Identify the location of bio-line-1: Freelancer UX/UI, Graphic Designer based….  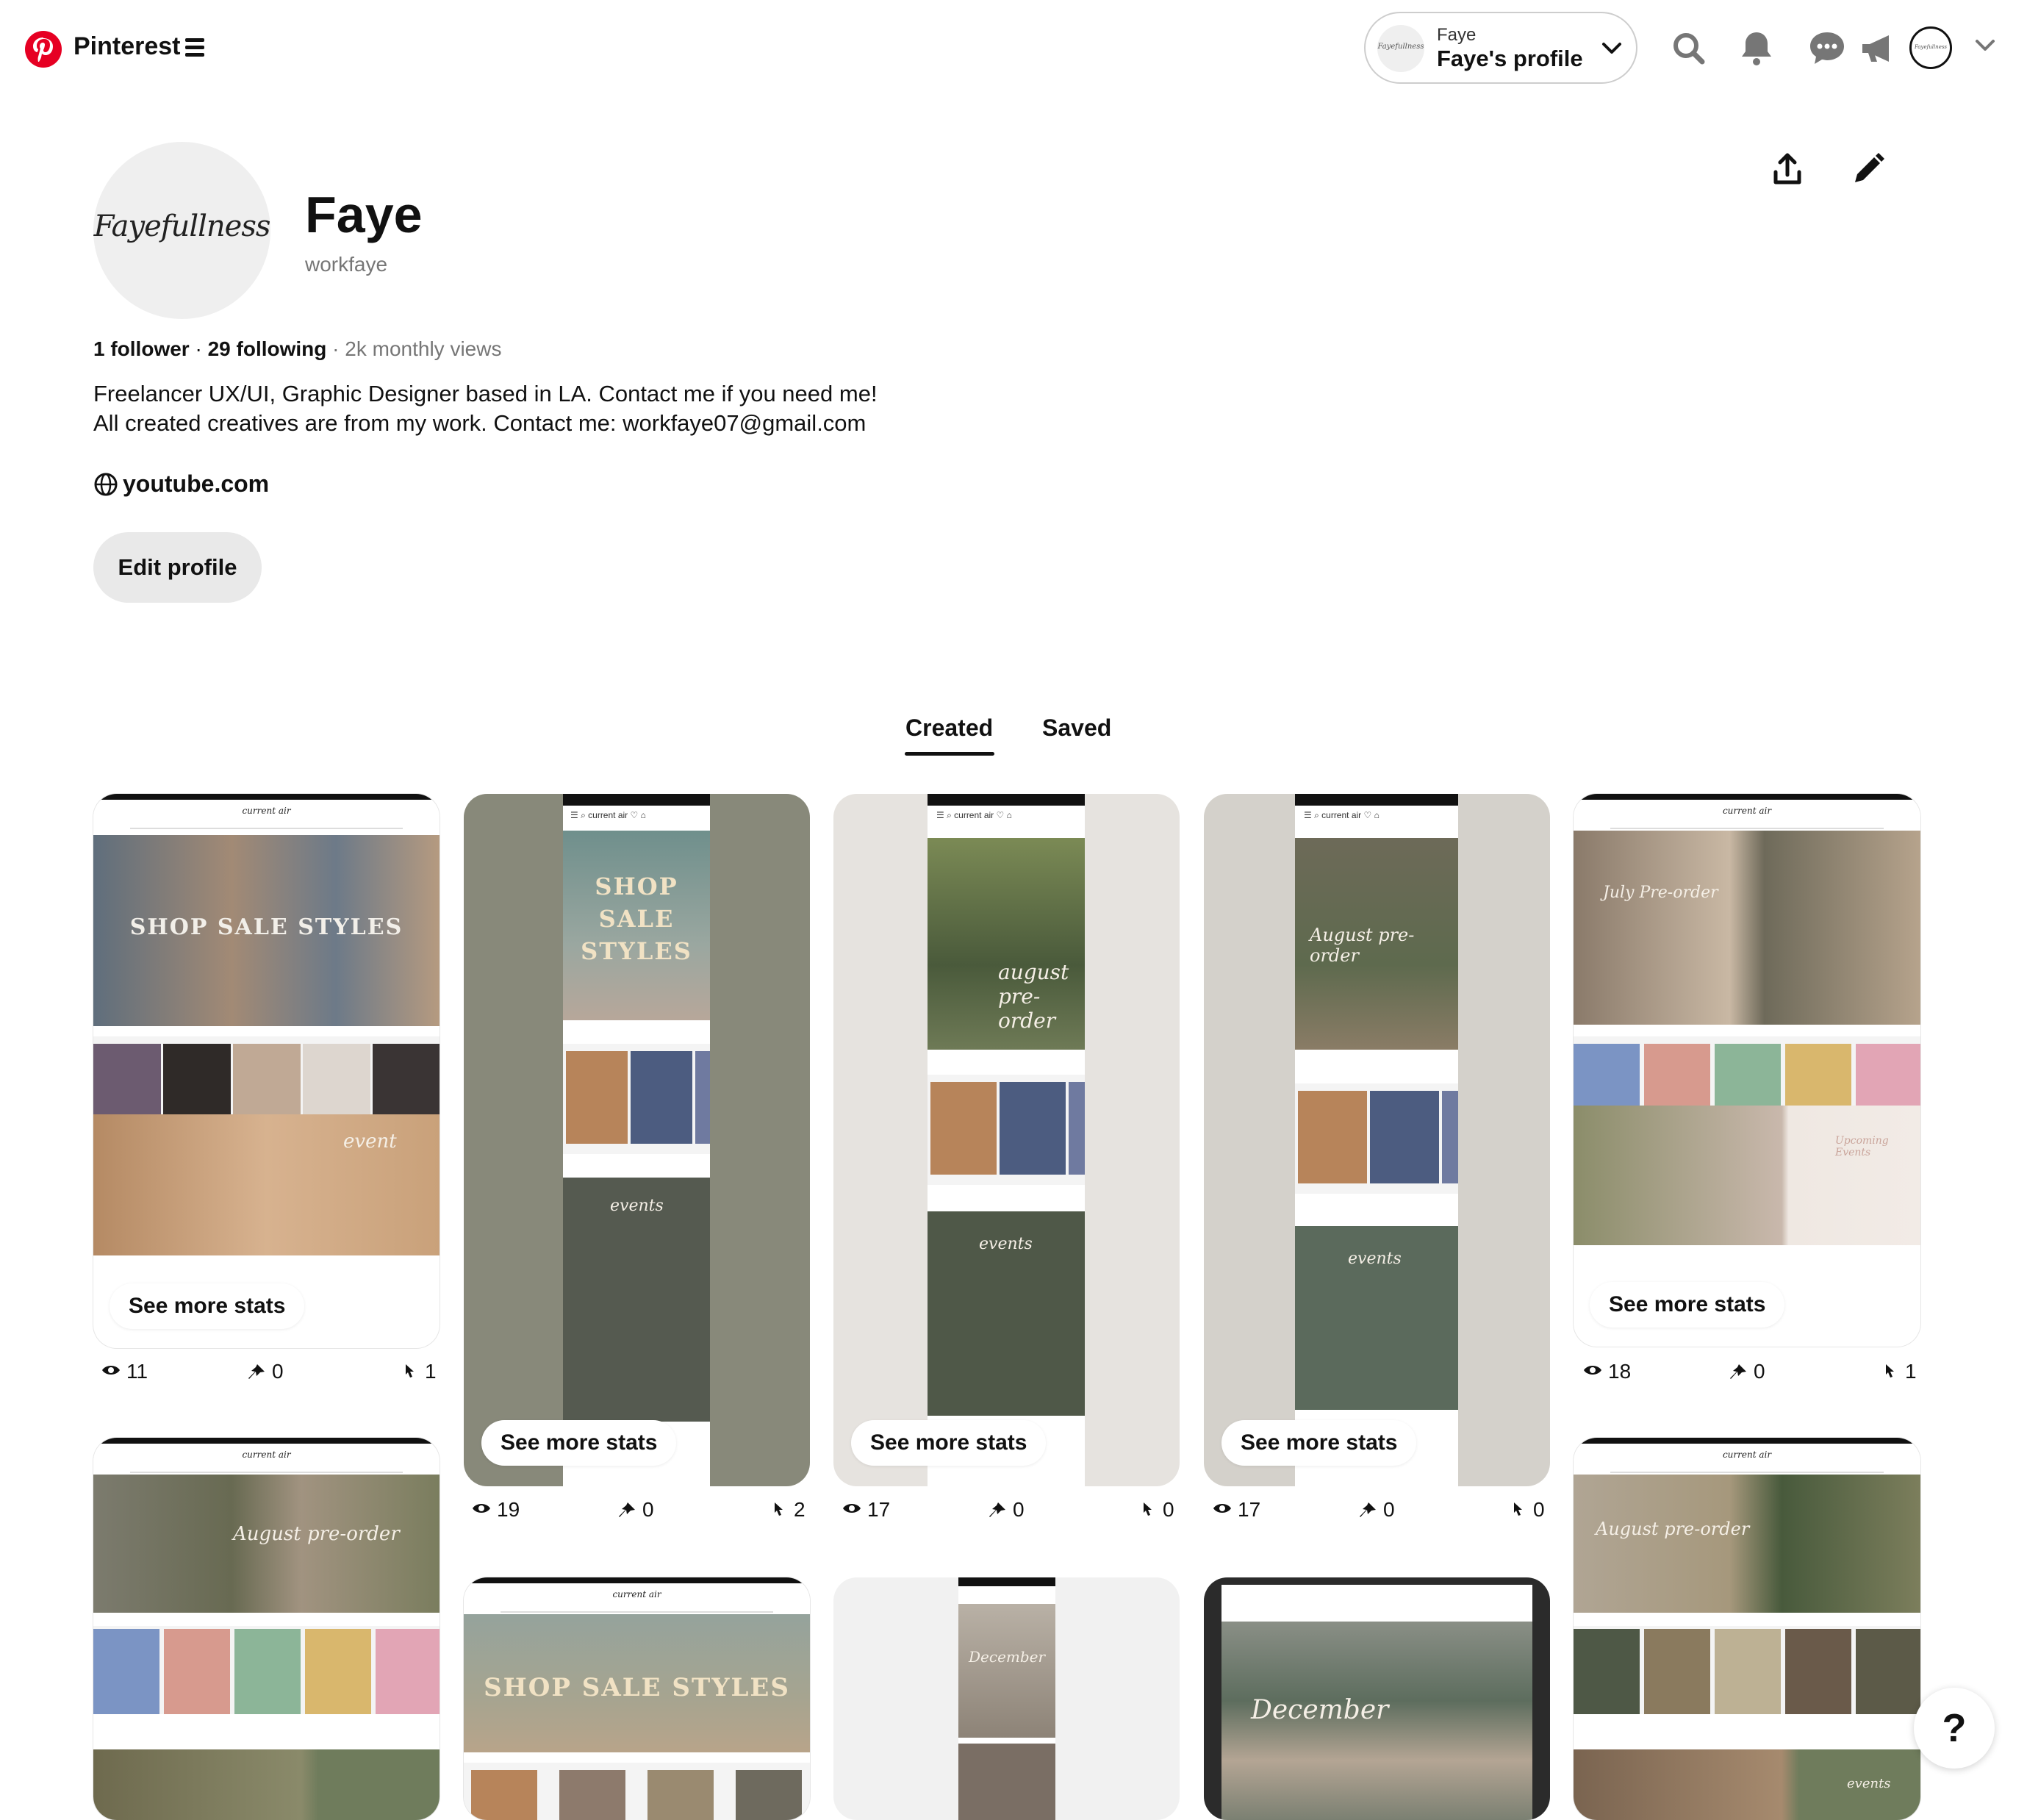
(486, 393).